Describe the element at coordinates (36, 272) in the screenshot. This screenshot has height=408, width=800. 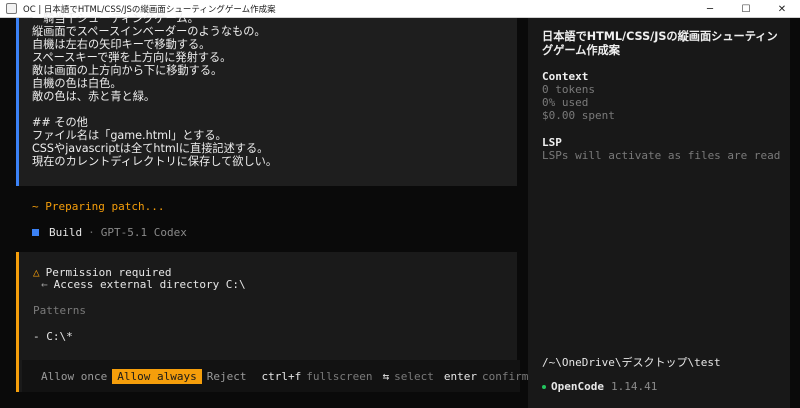
I see `warning-icon: △` at that location.